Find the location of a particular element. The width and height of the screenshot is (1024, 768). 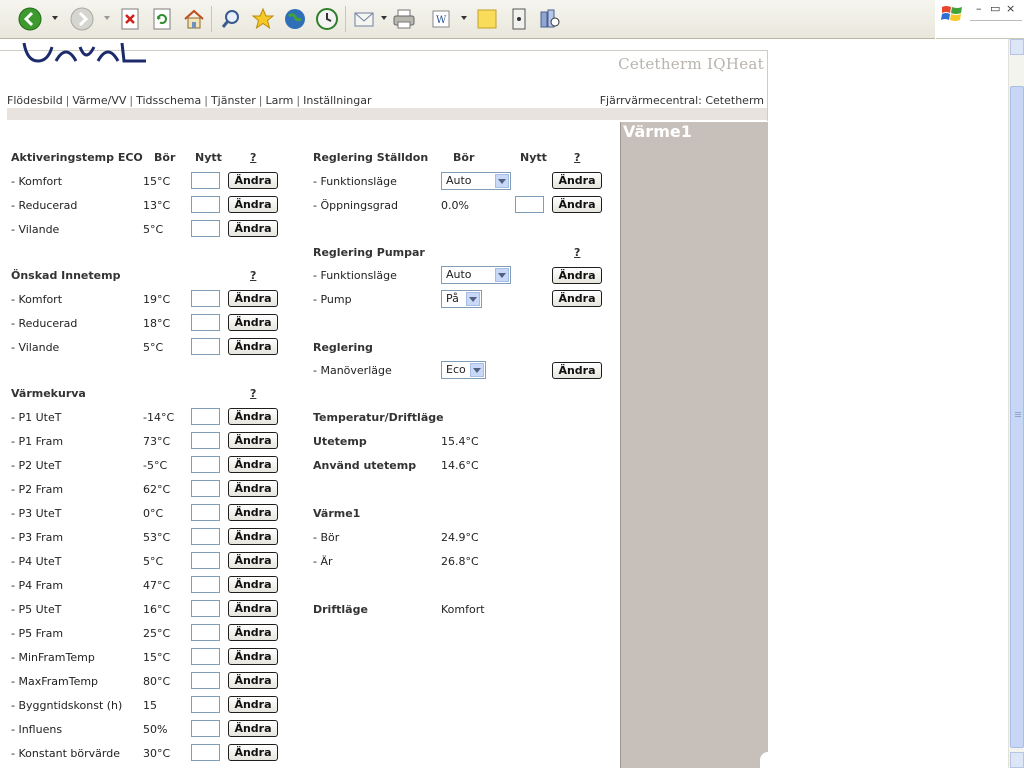

refresh-icon is located at coordinates (162, 19).